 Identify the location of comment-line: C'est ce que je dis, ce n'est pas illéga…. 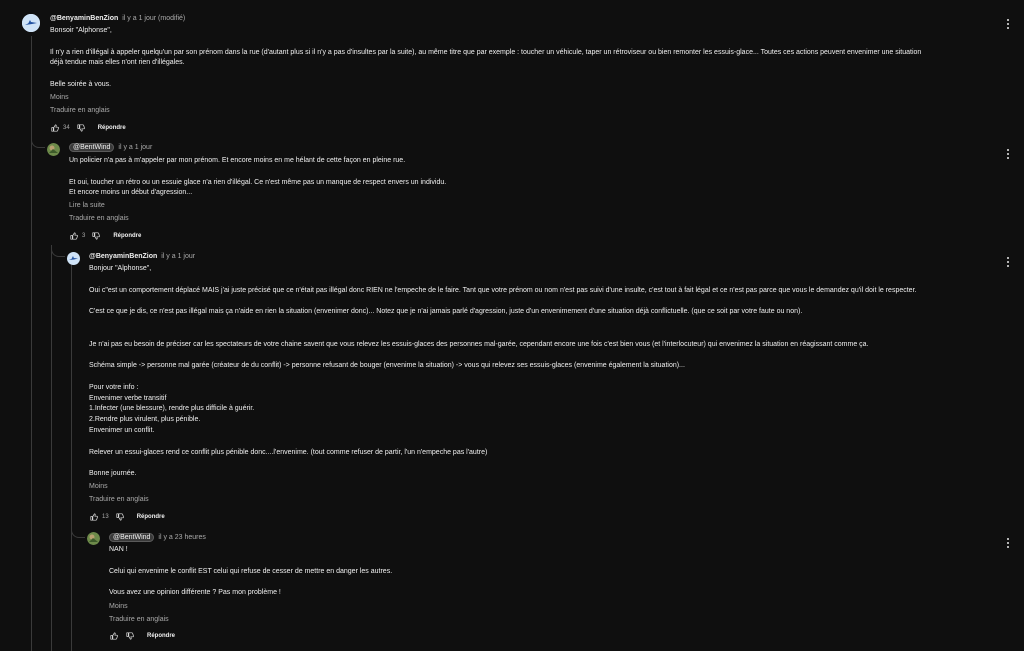
(446, 312).